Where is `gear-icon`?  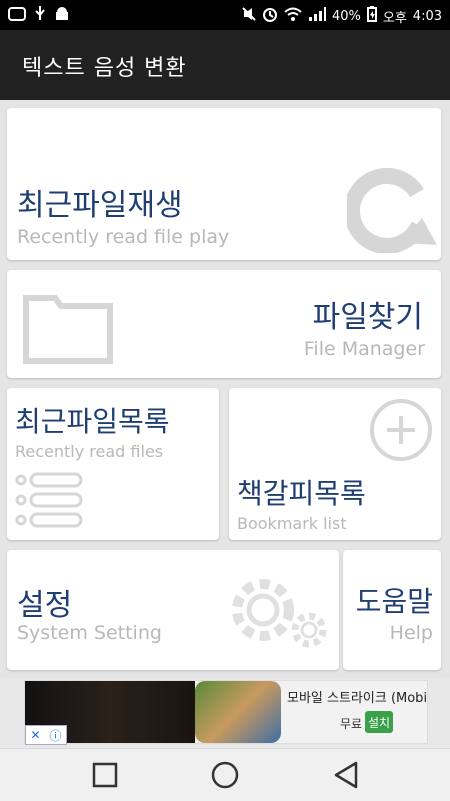 gear-icon is located at coordinates (280, 616).